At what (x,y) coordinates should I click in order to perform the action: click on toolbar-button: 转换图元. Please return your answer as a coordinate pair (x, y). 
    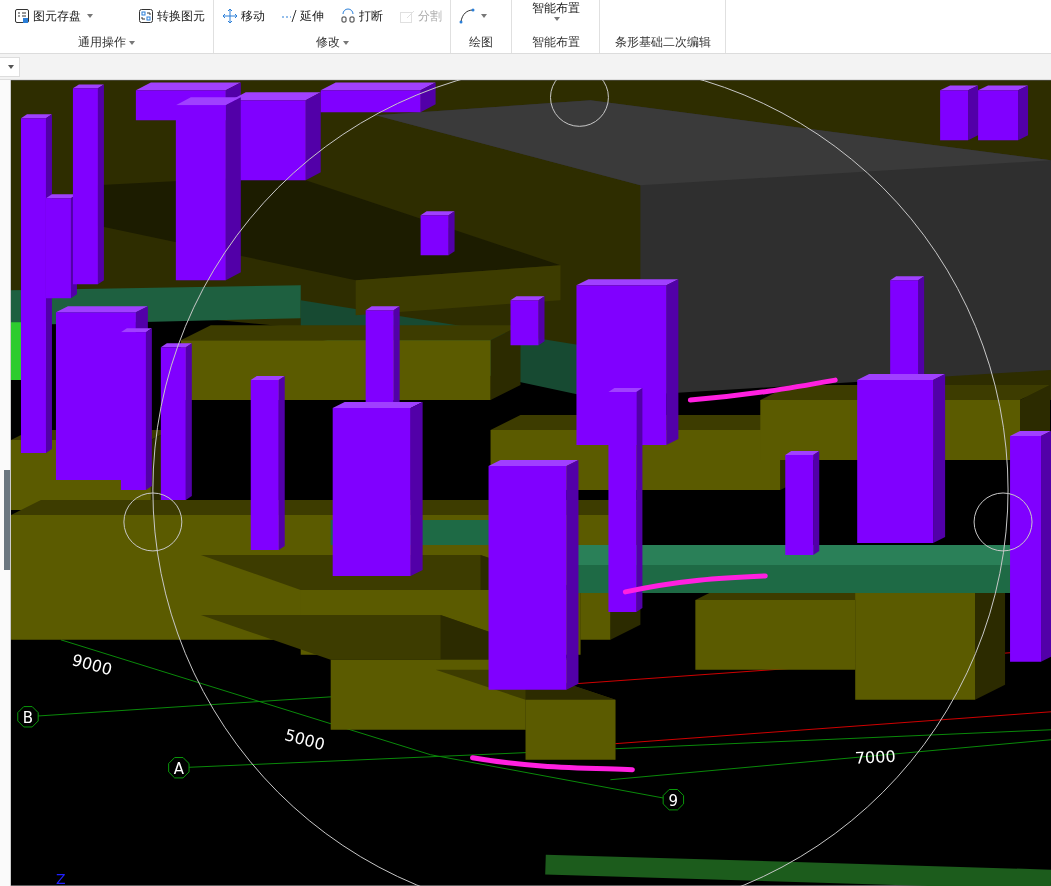
    Looking at the image, I should click on (171, 16).